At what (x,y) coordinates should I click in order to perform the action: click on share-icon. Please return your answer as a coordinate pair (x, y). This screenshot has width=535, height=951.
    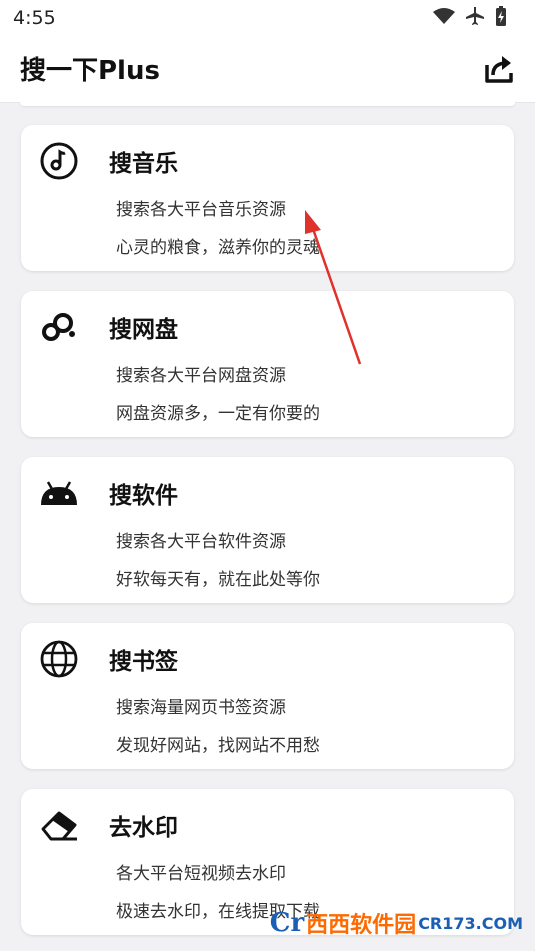
    Looking at the image, I should click on (499, 69).